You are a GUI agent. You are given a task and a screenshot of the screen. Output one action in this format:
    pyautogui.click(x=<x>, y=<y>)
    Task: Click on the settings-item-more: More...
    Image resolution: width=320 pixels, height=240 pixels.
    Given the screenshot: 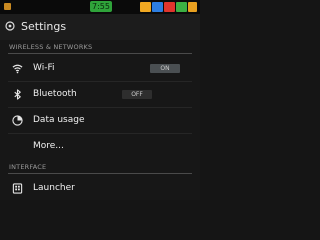 What is the action you would take?
    pyautogui.click(x=100, y=147)
    